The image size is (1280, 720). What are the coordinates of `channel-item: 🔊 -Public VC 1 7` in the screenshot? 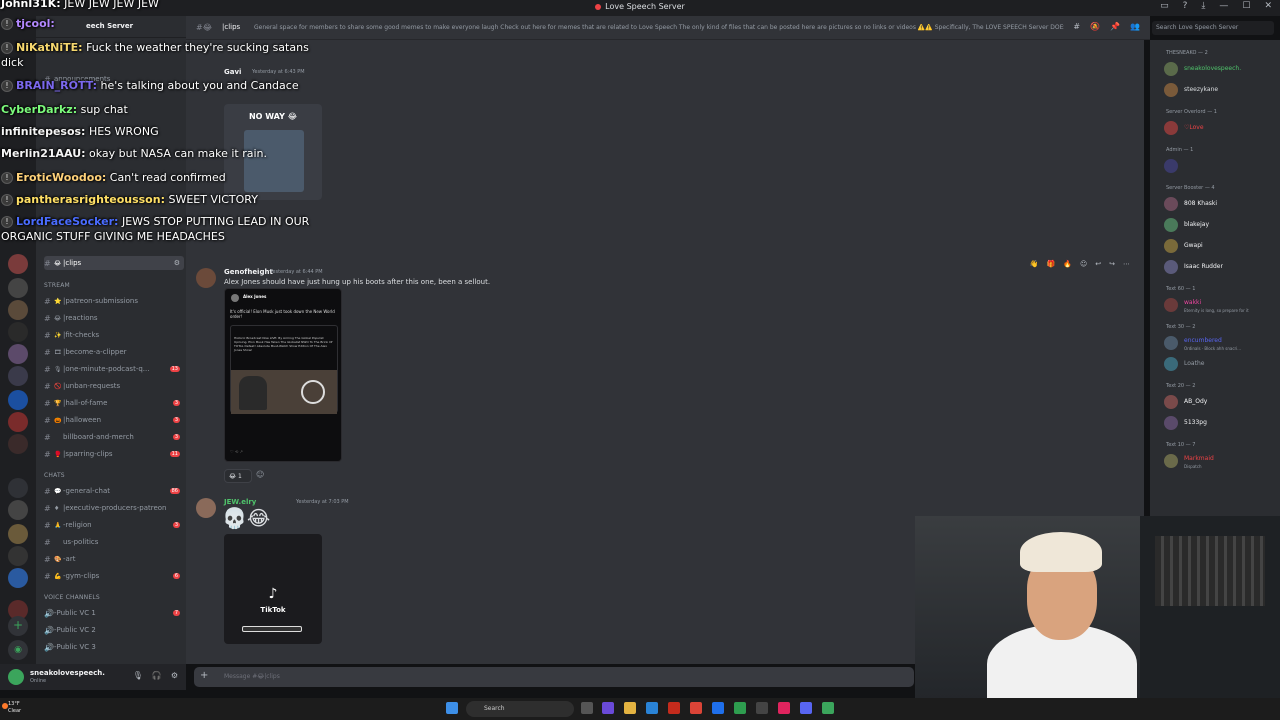 It's located at (114, 613).